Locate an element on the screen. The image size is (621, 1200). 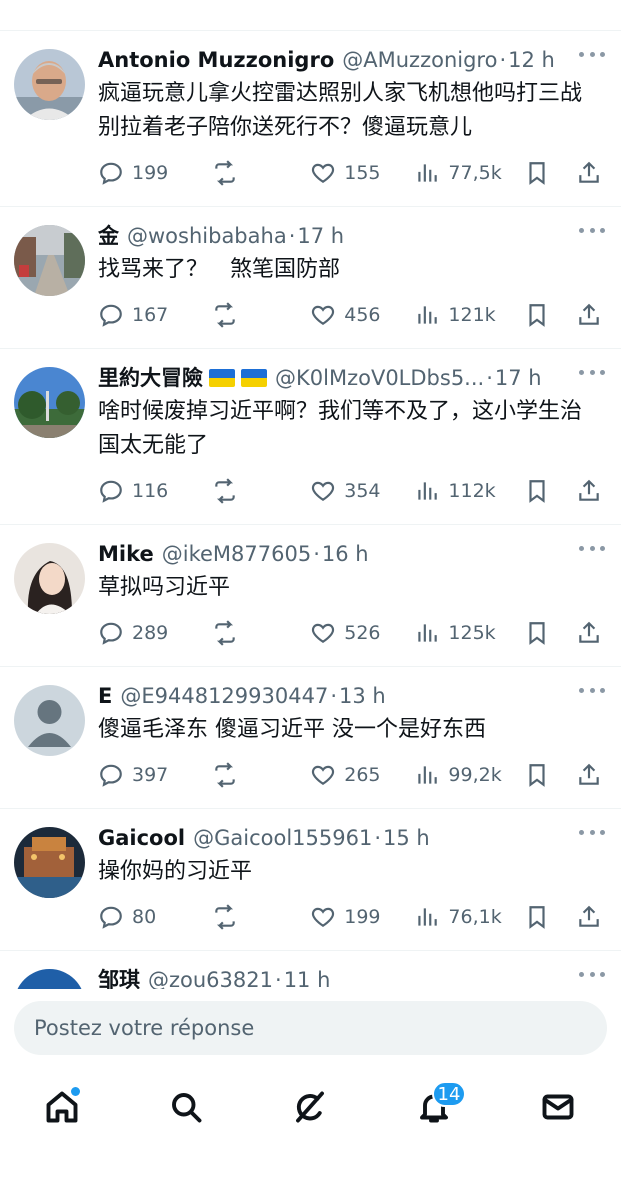
tab-notifications: 14 is located at coordinates (438, 1106).